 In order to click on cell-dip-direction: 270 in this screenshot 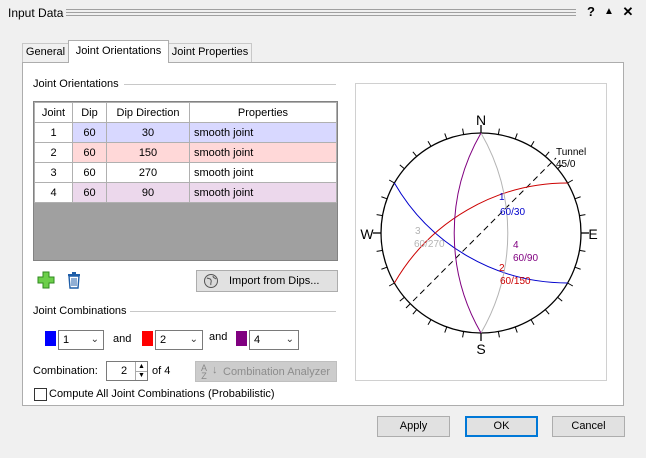, I will do `click(148, 172)`.